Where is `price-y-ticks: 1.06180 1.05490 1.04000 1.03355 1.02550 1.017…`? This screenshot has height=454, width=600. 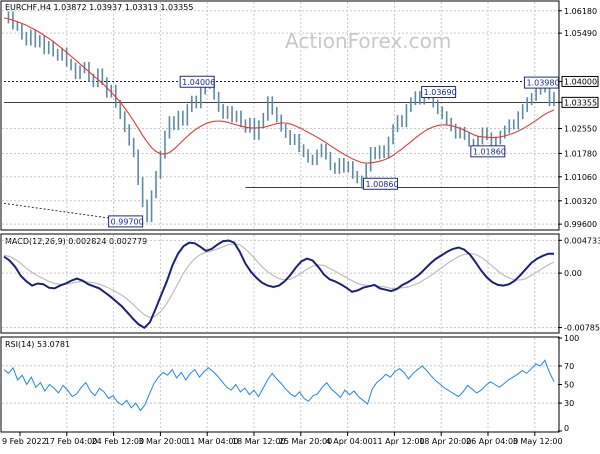
price-y-ticks: 1.06180 1.05490 1.04000 1.03355 1.02550 1.017… is located at coordinates (578, 118).